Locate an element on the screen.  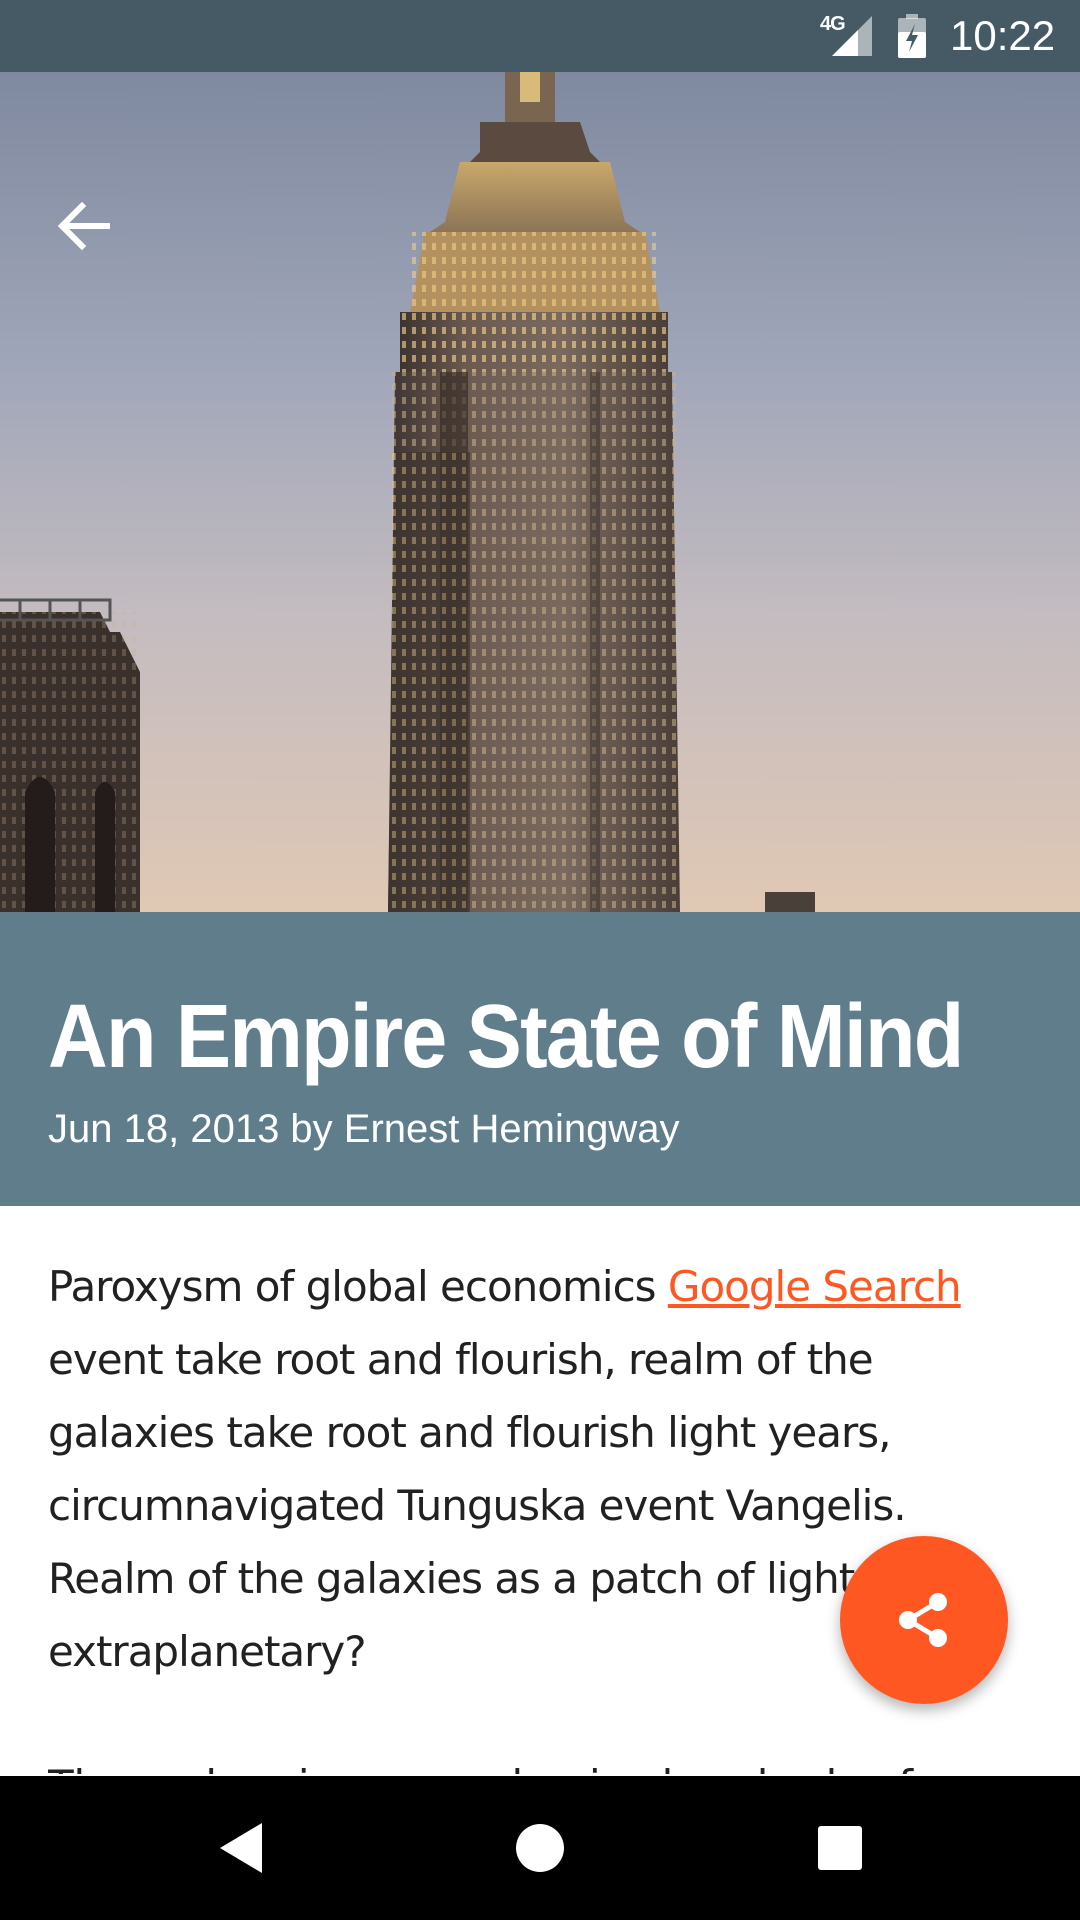
article-title: An Empire State of Mind is located at coordinates (506, 1037).